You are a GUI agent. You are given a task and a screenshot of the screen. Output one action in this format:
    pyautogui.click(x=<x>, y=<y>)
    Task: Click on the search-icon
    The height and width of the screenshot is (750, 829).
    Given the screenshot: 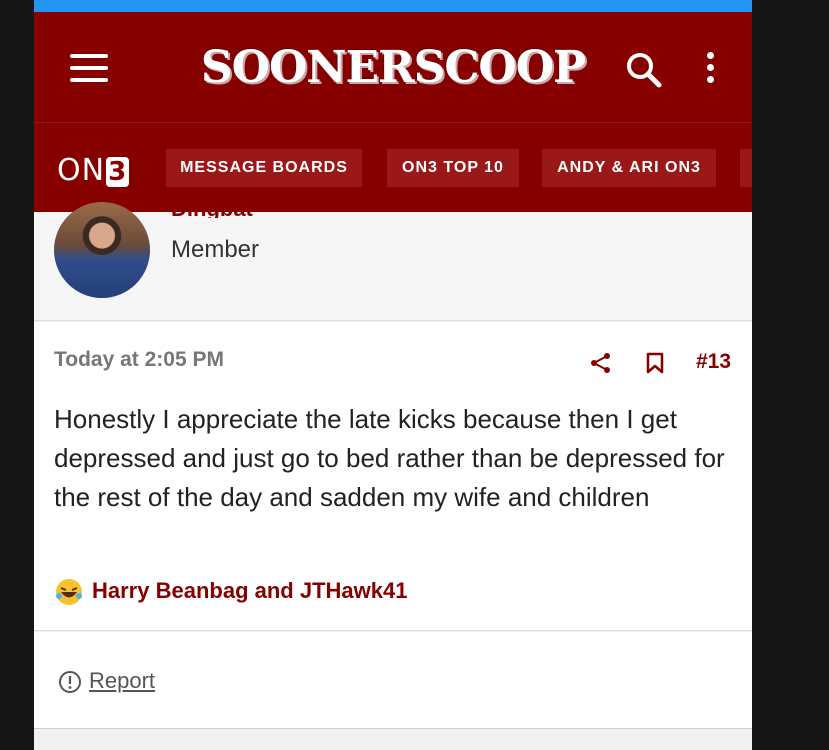 What is the action you would take?
    pyautogui.click(x=644, y=70)
    